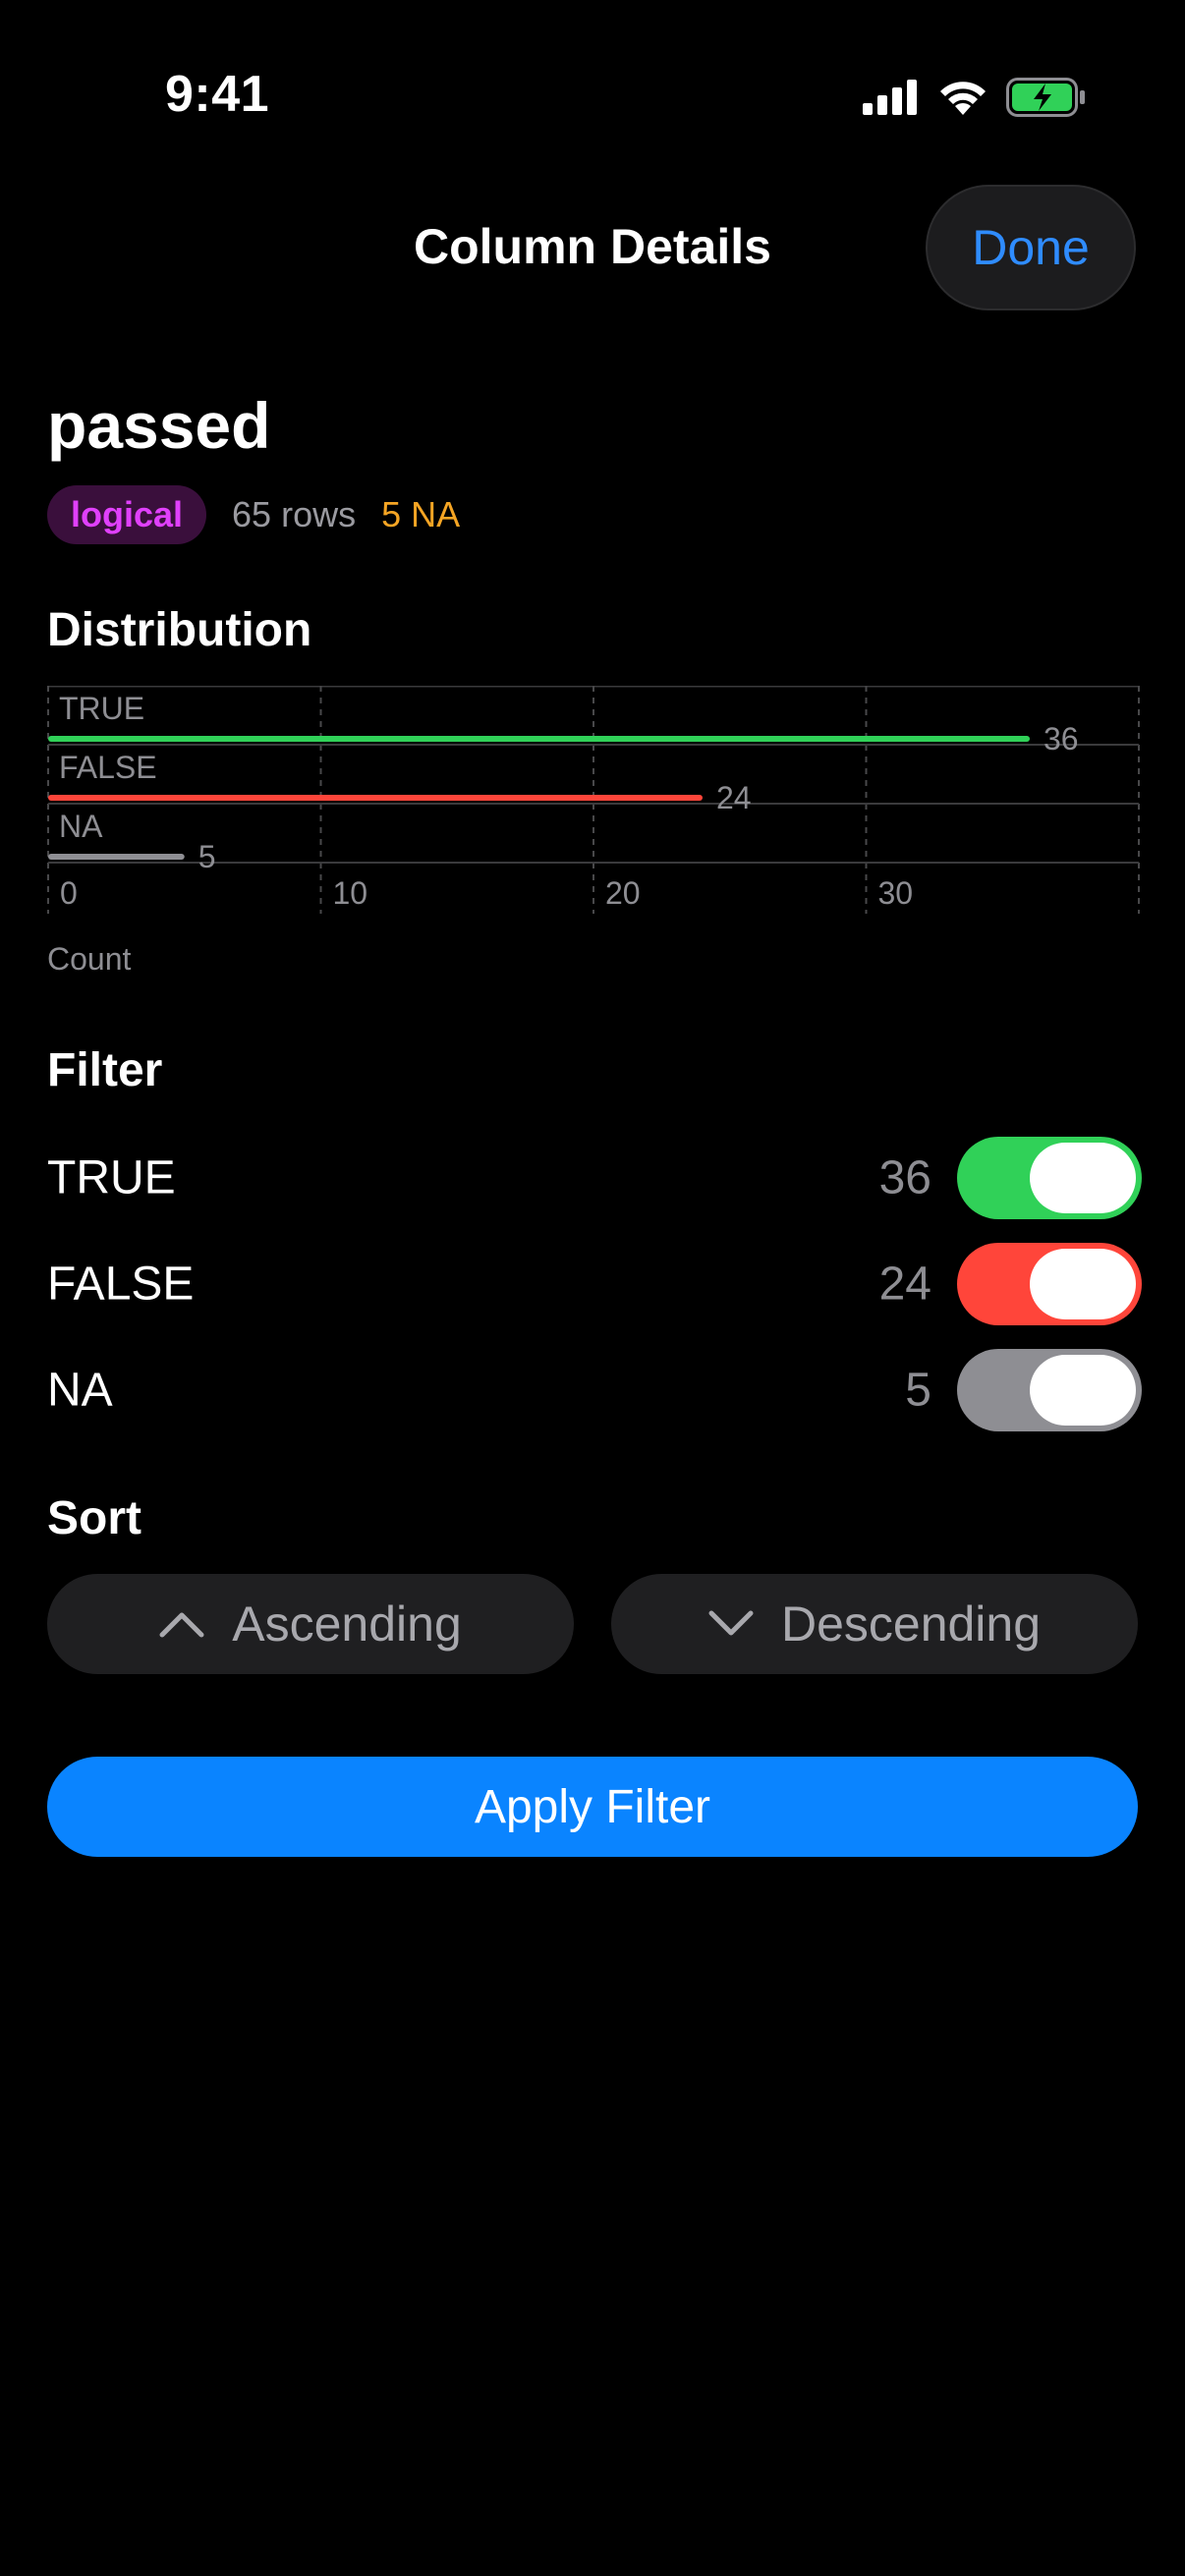 This screenshot has height=2576, width=1185. I want to click on filter-toggle-na, so click(1049, 1390).